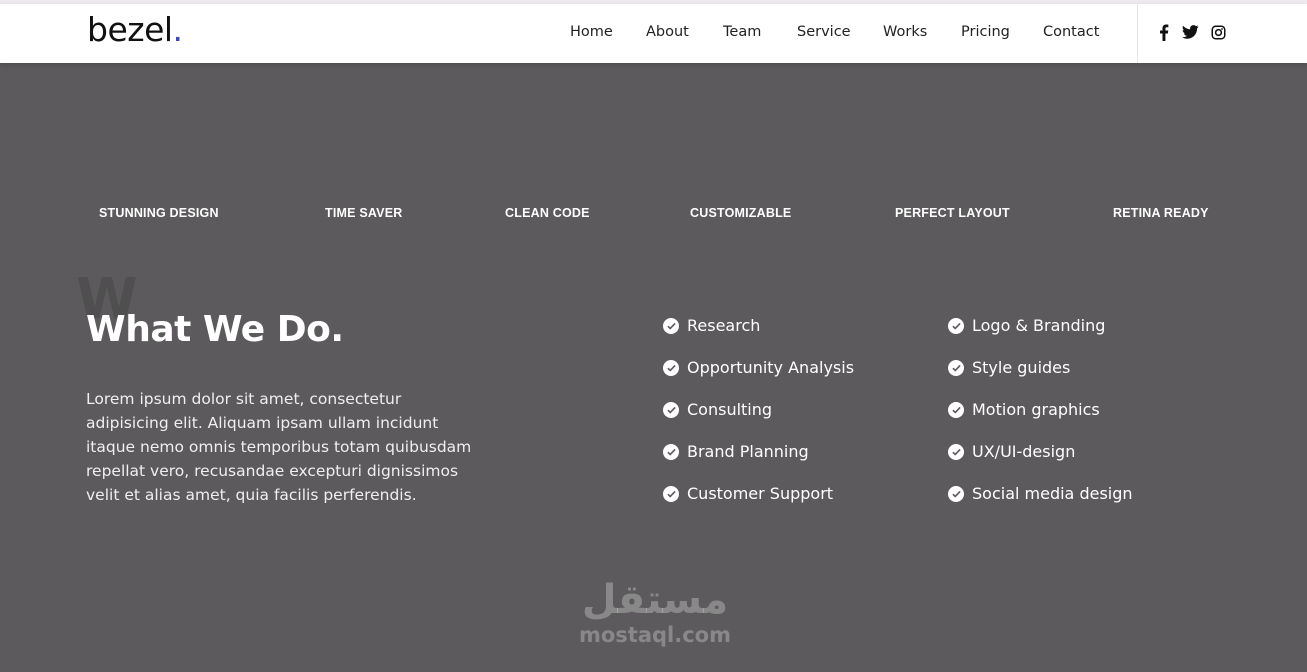 The width and height of the screenshot is (1307, 672). I want to click on service-label: Brand Planning, so click(748, 451).